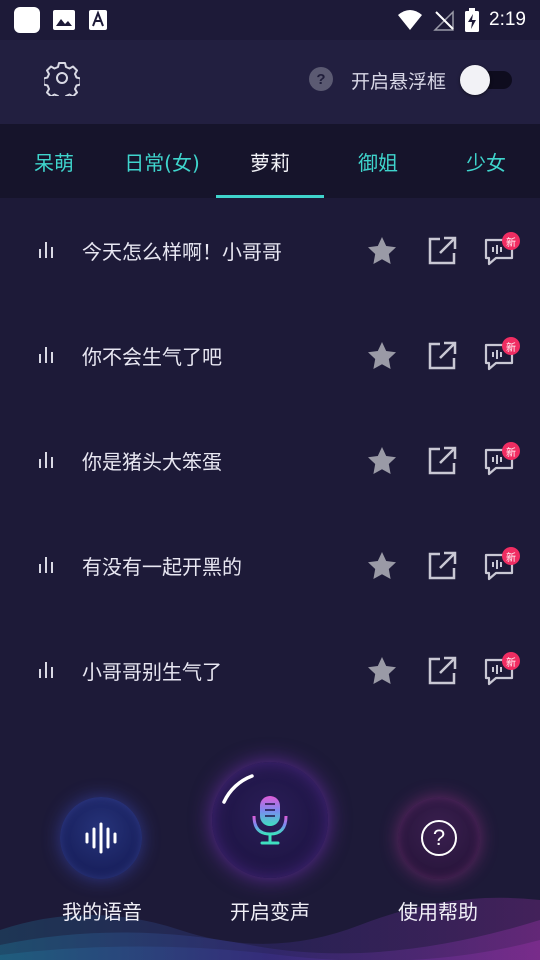 The image size is (540, 960). What do you see at coordinates (399, 82) in the screenshot?
I see `float-window-label: 开启悬浮框` at bounding box center [399, 82].